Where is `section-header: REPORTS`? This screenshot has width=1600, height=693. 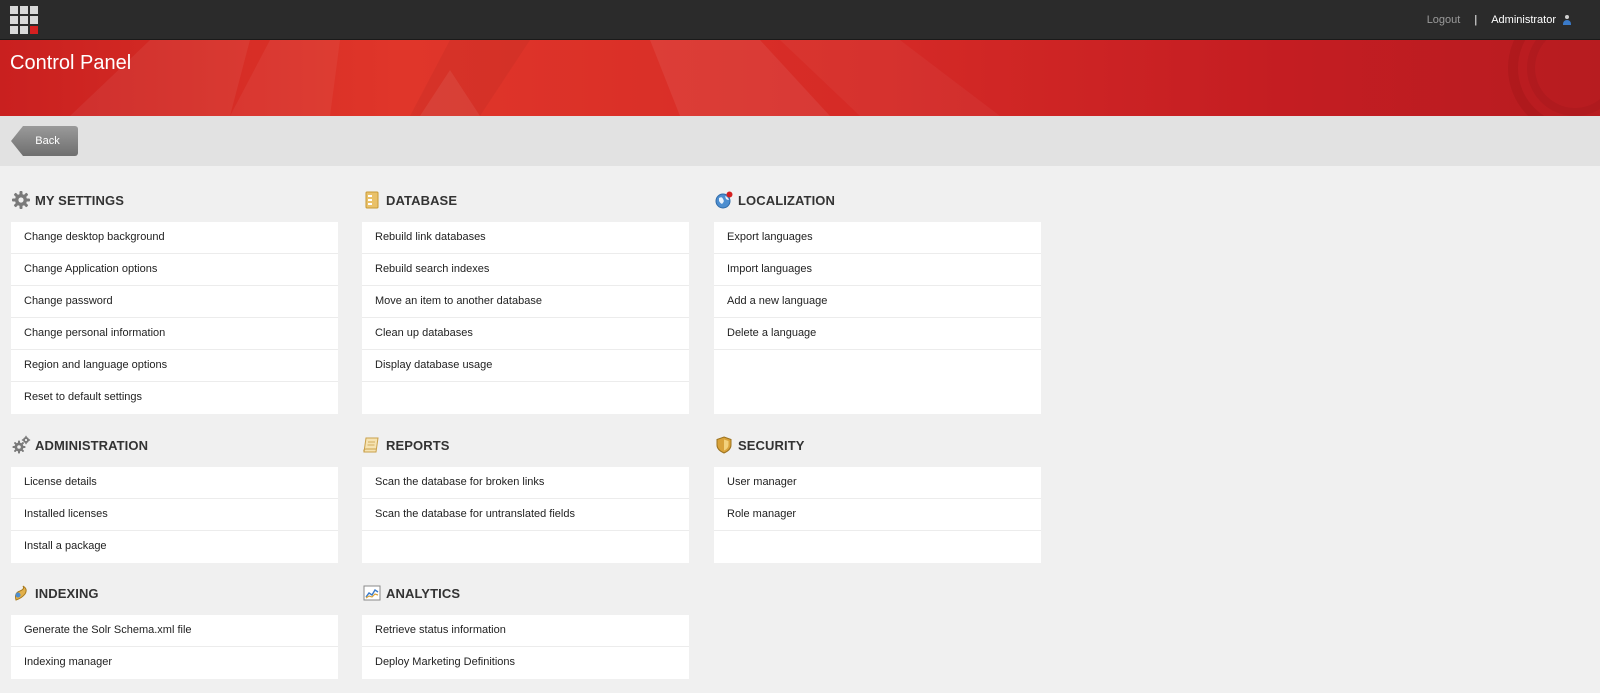 section-header: REPORTS is located at coordinates (525, 445).